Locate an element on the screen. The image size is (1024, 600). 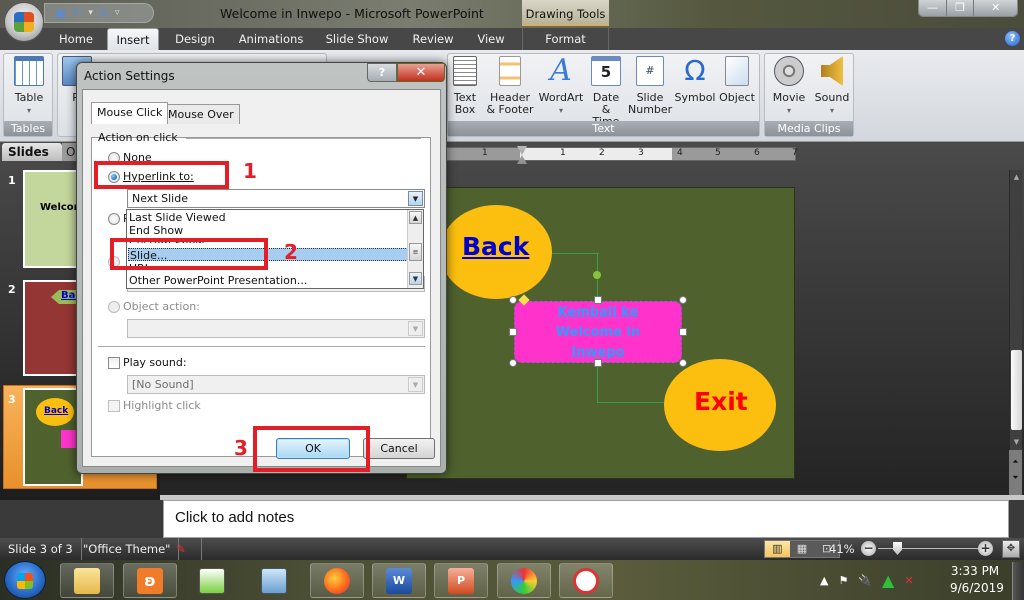
selected-text-shape: Kembali ke Welcome in Inwepo is located at coordinates (598, 332).